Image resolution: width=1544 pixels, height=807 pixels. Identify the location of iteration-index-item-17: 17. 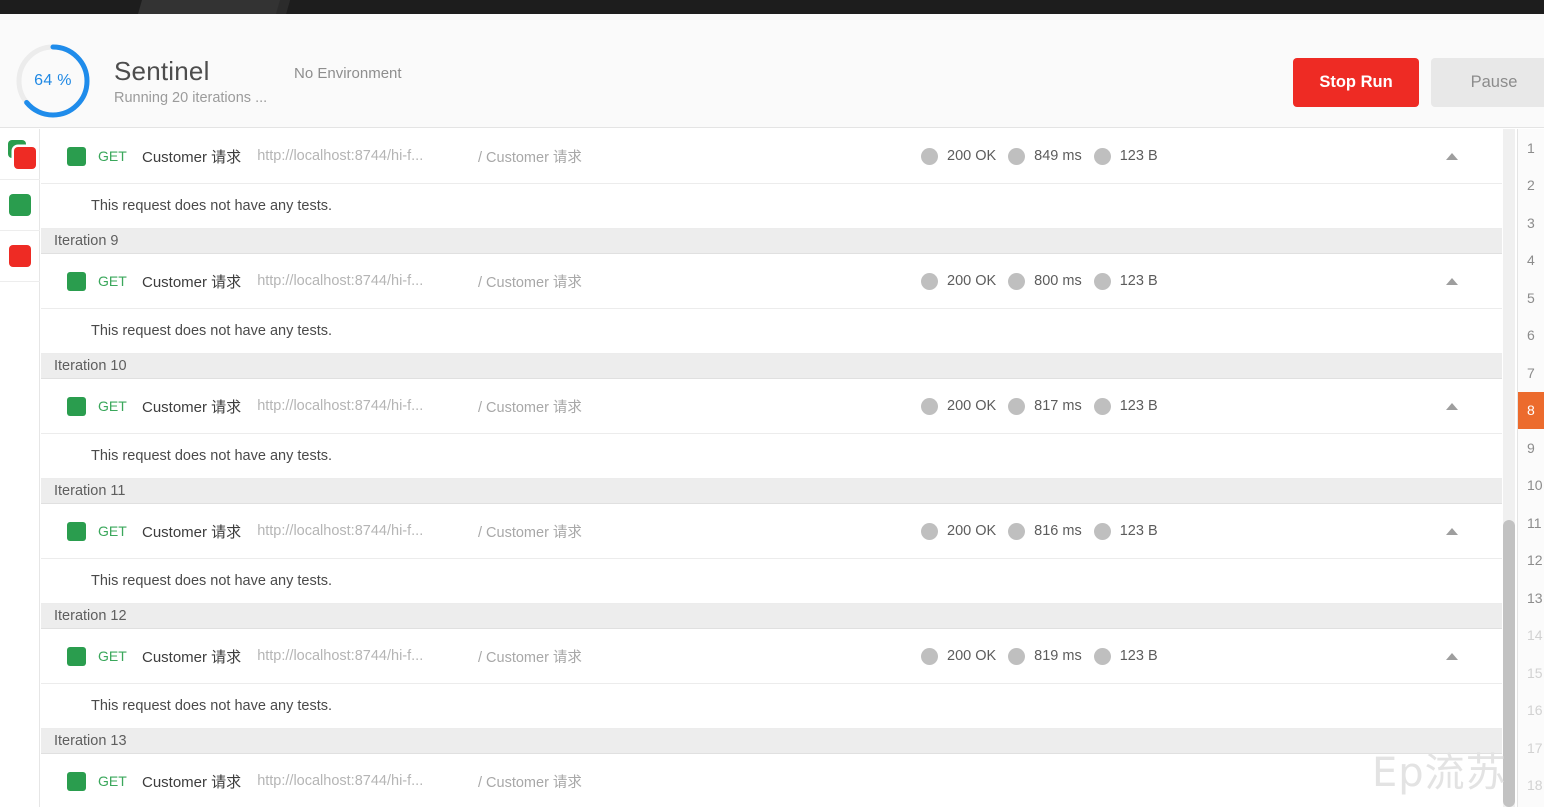
(1531, 748).